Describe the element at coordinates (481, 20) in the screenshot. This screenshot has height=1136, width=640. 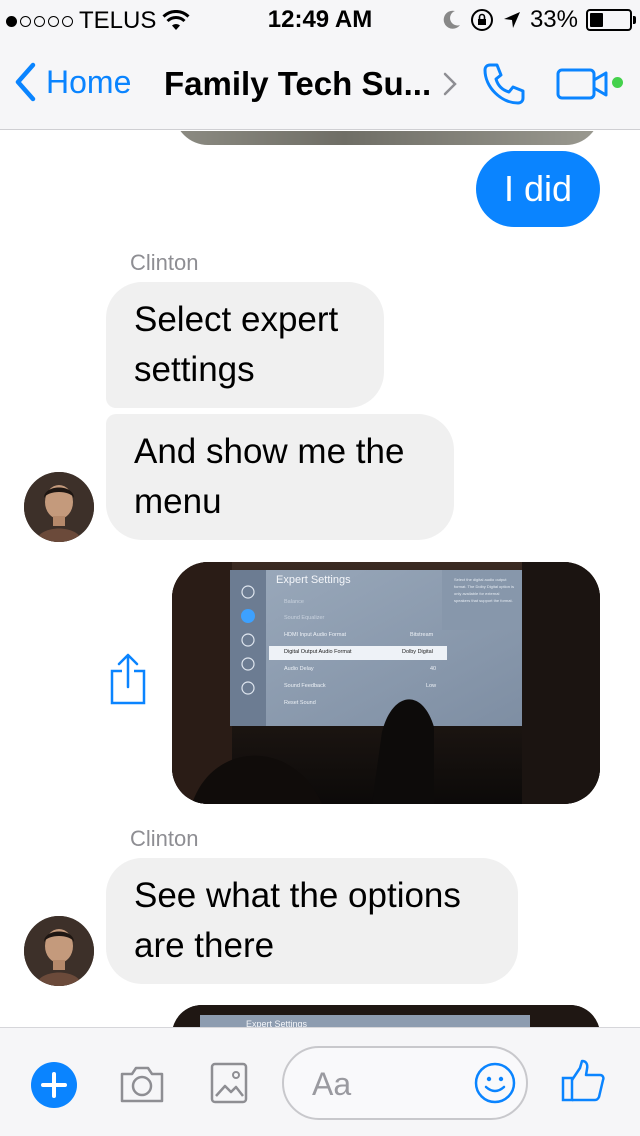
I see `orientation-lock-icon` at that location.